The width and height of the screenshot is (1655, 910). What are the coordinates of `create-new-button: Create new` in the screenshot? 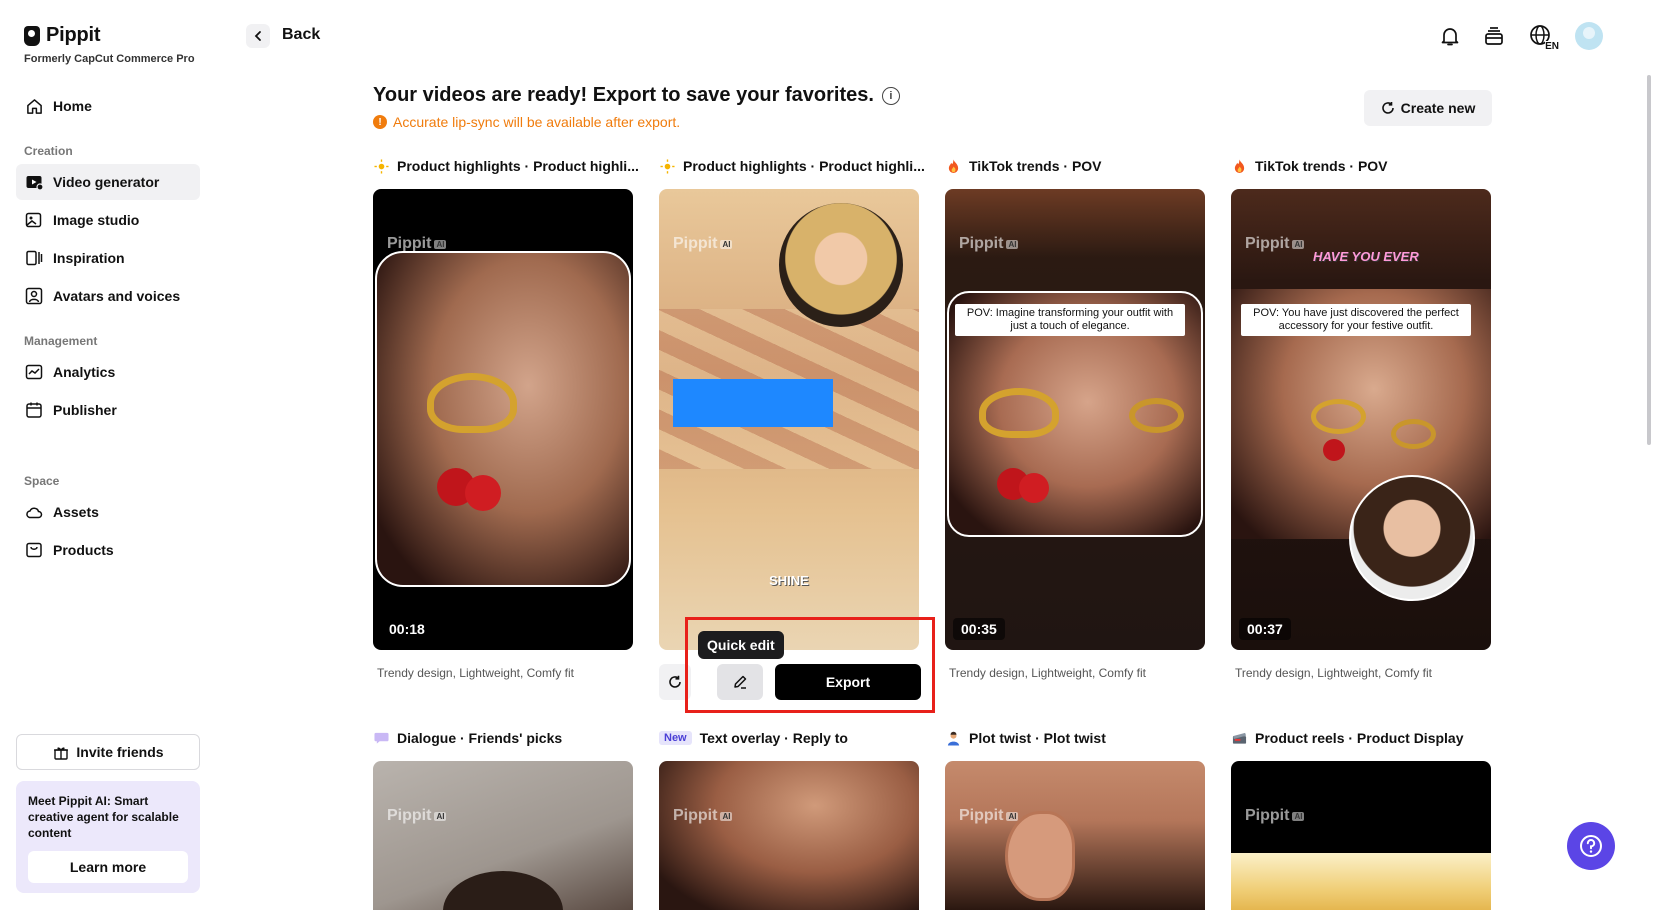 It's located at (1428, 108).